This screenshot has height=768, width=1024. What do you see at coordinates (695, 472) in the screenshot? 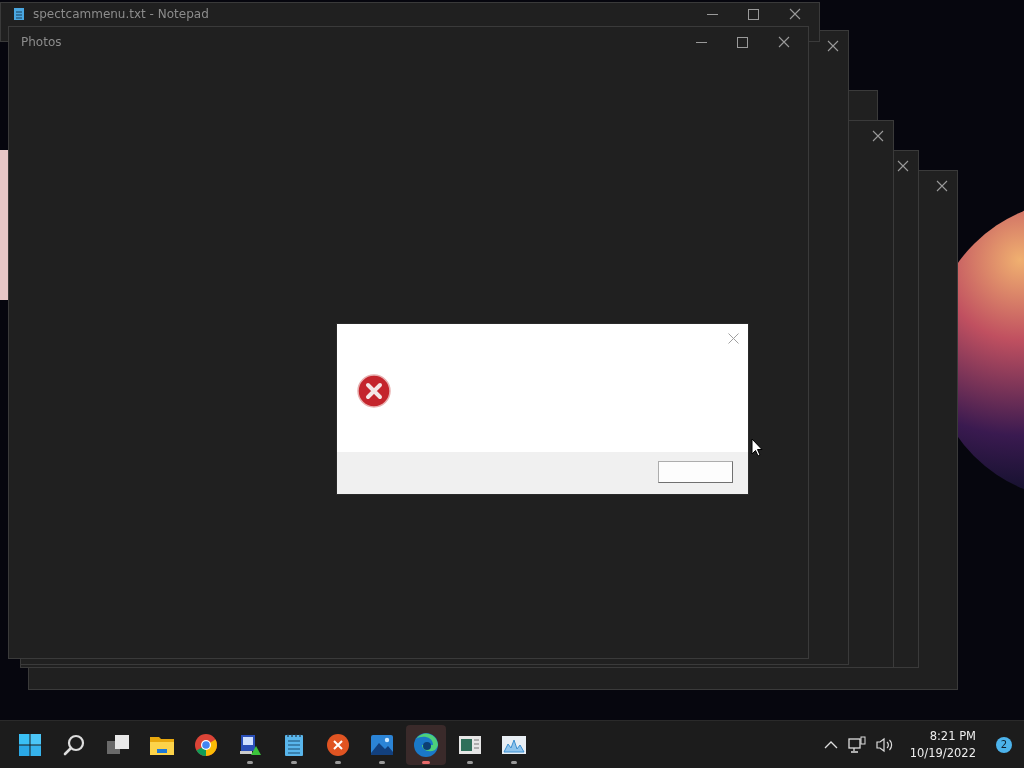
I see `dialog-button` at bounding box center [695, 472].